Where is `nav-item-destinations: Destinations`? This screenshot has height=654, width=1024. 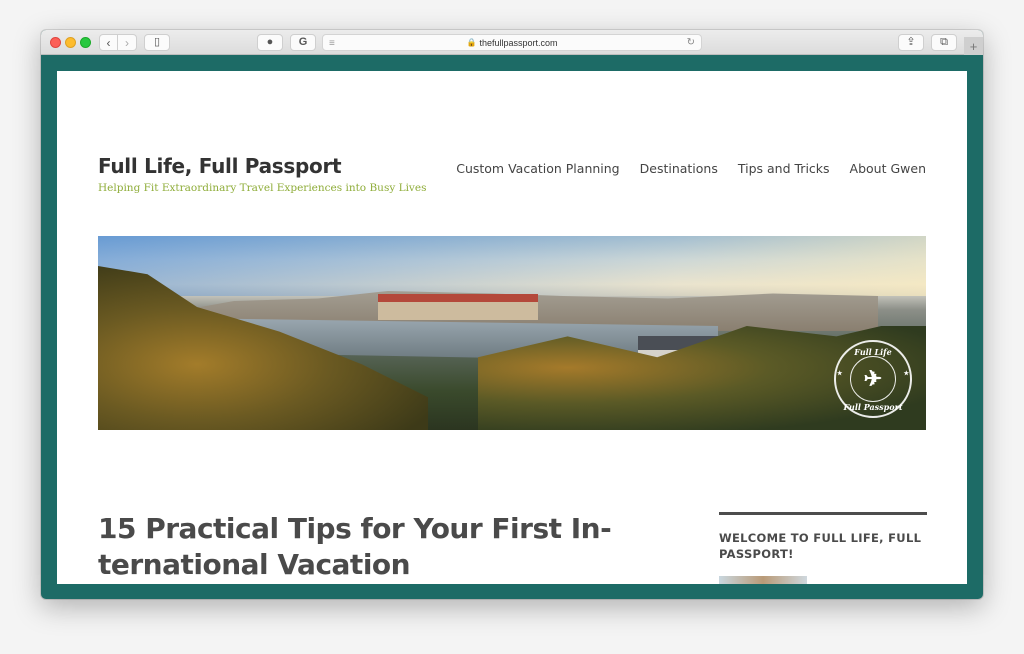
nav-item-destinations: Destinations is located at coordinates (679, 168).